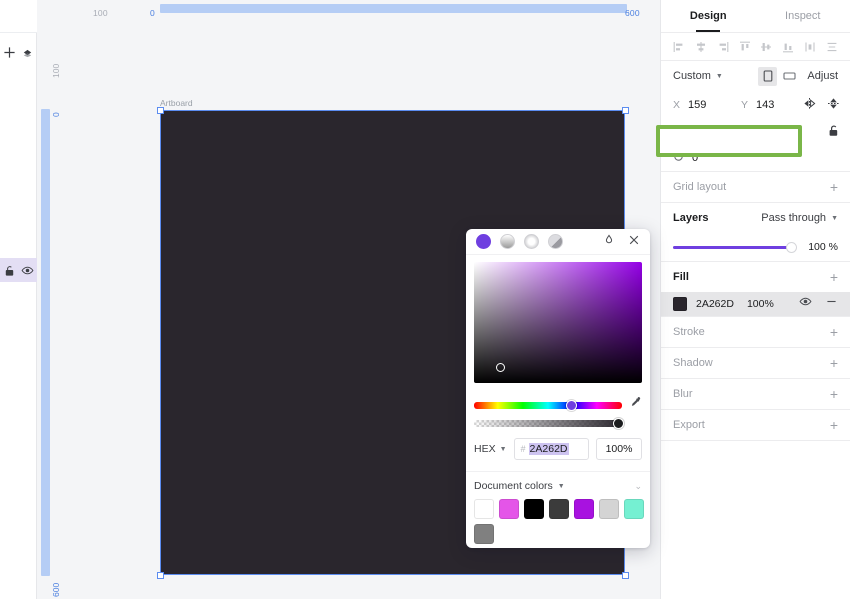 The height and width of the screenshot is (599, 850). I want to click on resize-handle-bottom-right, so click(625, 575).